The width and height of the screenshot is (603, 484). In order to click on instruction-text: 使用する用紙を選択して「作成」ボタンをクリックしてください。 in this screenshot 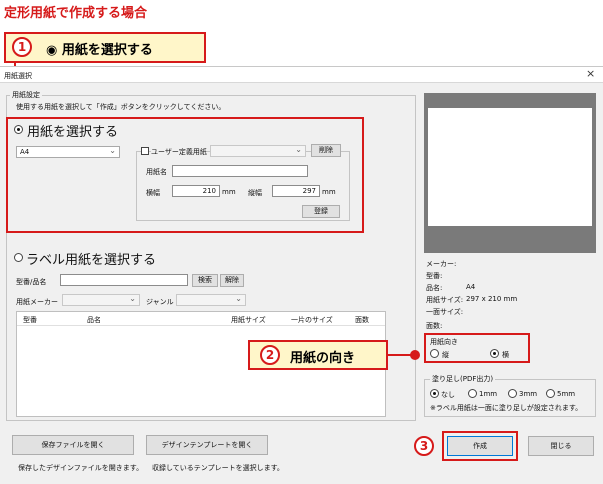, I will do `click(121, 107)`.